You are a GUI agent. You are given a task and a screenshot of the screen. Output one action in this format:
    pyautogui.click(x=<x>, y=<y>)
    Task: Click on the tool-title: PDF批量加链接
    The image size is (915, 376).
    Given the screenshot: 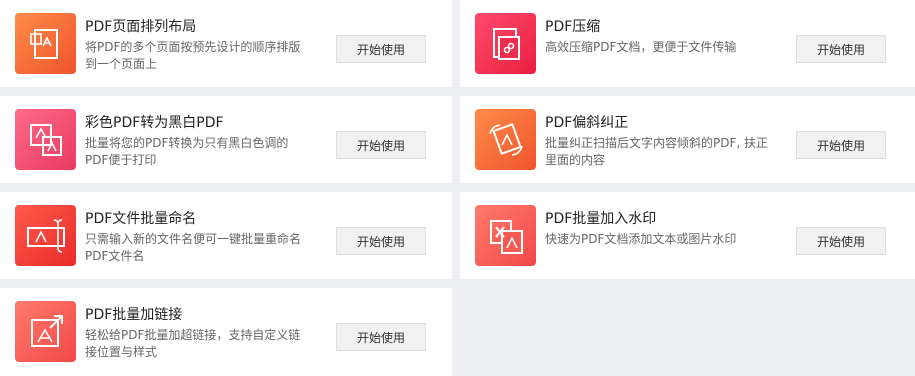 What is the action you would take?
    pyautogui.click(x=134, y=315)
    